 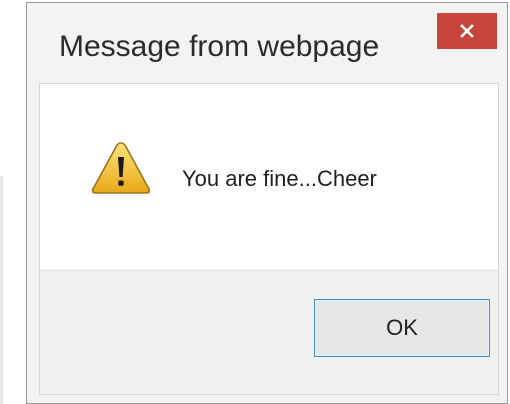 I want to click on warning-icon, so click(x=121, y=168).